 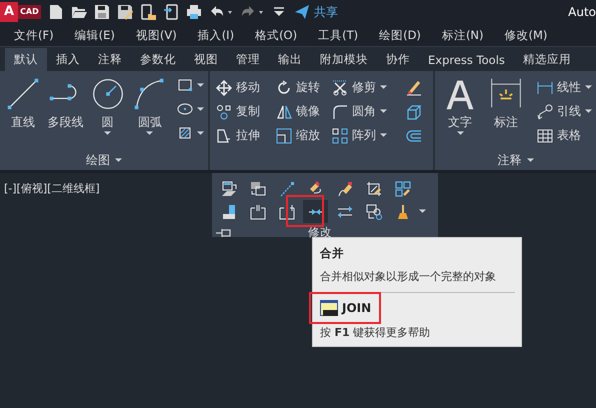 I want to click on ribbon-tab: 精选应用, so click(x=547, y=59).